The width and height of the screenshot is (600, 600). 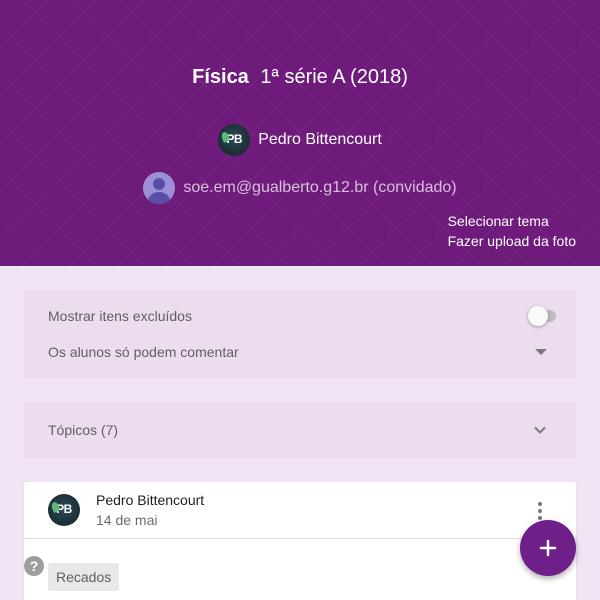 I want to click on dropdown-arrow-icon, so click(x=541, y=352).